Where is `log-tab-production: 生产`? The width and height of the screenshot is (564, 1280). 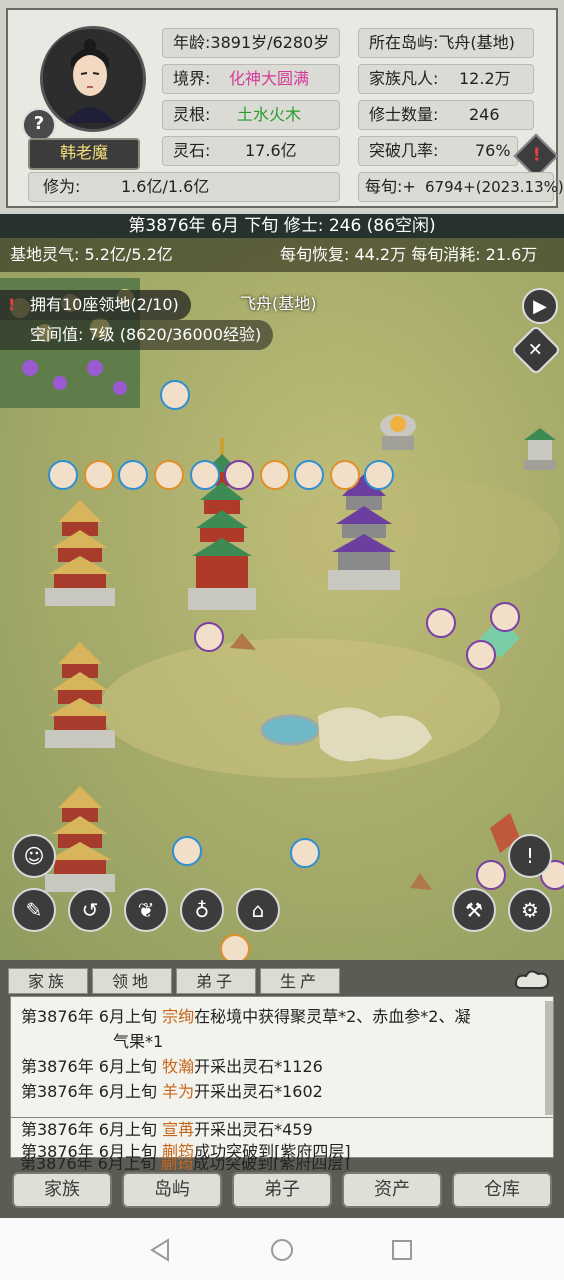
log-tab-production: 生产 is located at coordinates (300, 981).